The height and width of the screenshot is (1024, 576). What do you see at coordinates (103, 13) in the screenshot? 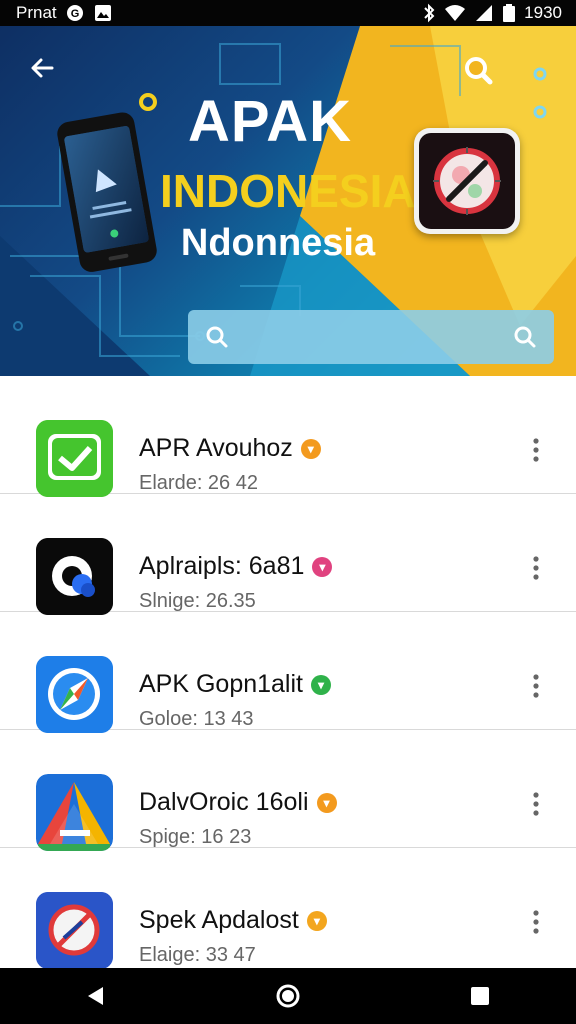
I see `image-icon` at bounding box center [103, 13].